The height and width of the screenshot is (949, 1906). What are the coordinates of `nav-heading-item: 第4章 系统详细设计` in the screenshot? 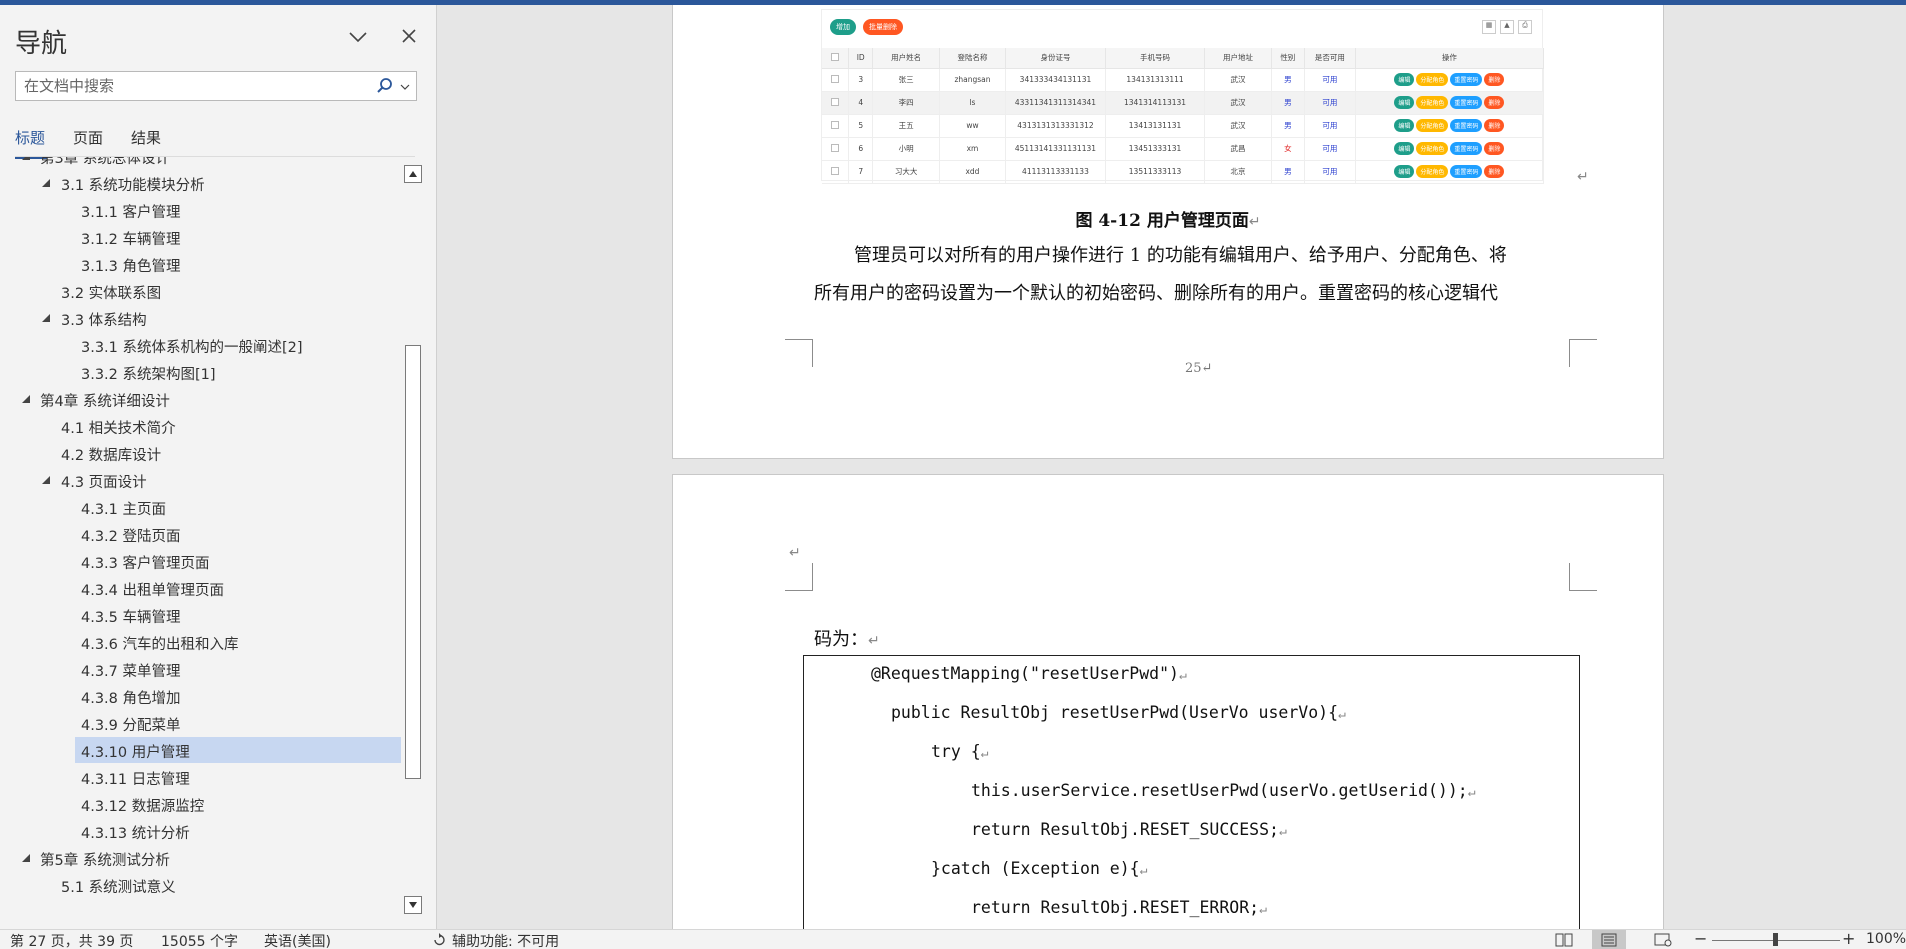 It's located at (202, 399).